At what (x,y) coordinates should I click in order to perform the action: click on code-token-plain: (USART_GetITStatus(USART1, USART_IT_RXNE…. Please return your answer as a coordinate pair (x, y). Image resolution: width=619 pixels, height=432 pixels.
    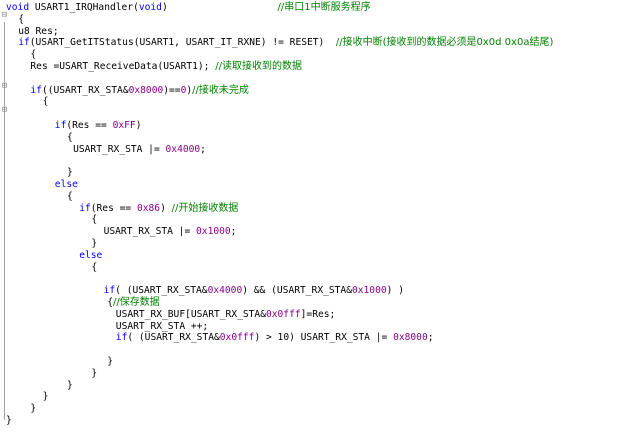
    Looking at the image, I should click on (182, 43).